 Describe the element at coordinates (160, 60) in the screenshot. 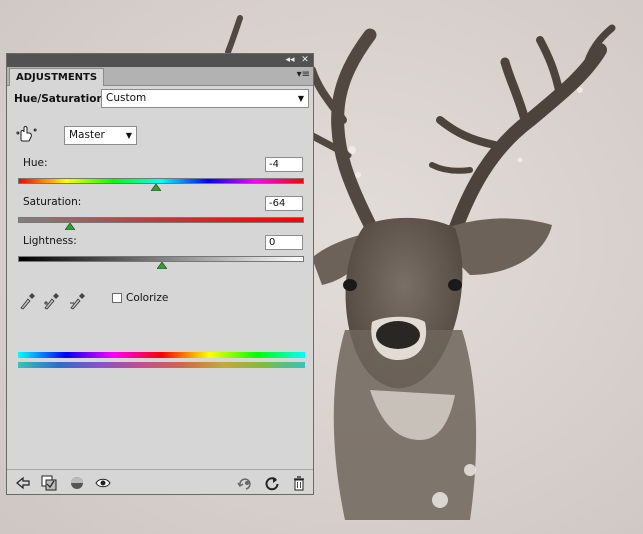

I see `panel-titlebar: ◂◂ ✕` at that location.